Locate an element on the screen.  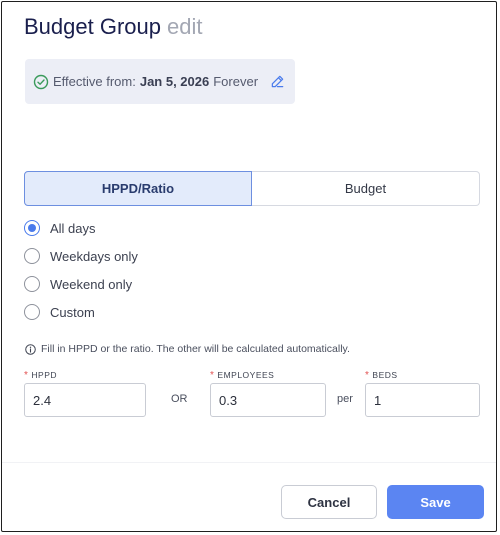
or-separator: OR is located at coordinates (179, 399).